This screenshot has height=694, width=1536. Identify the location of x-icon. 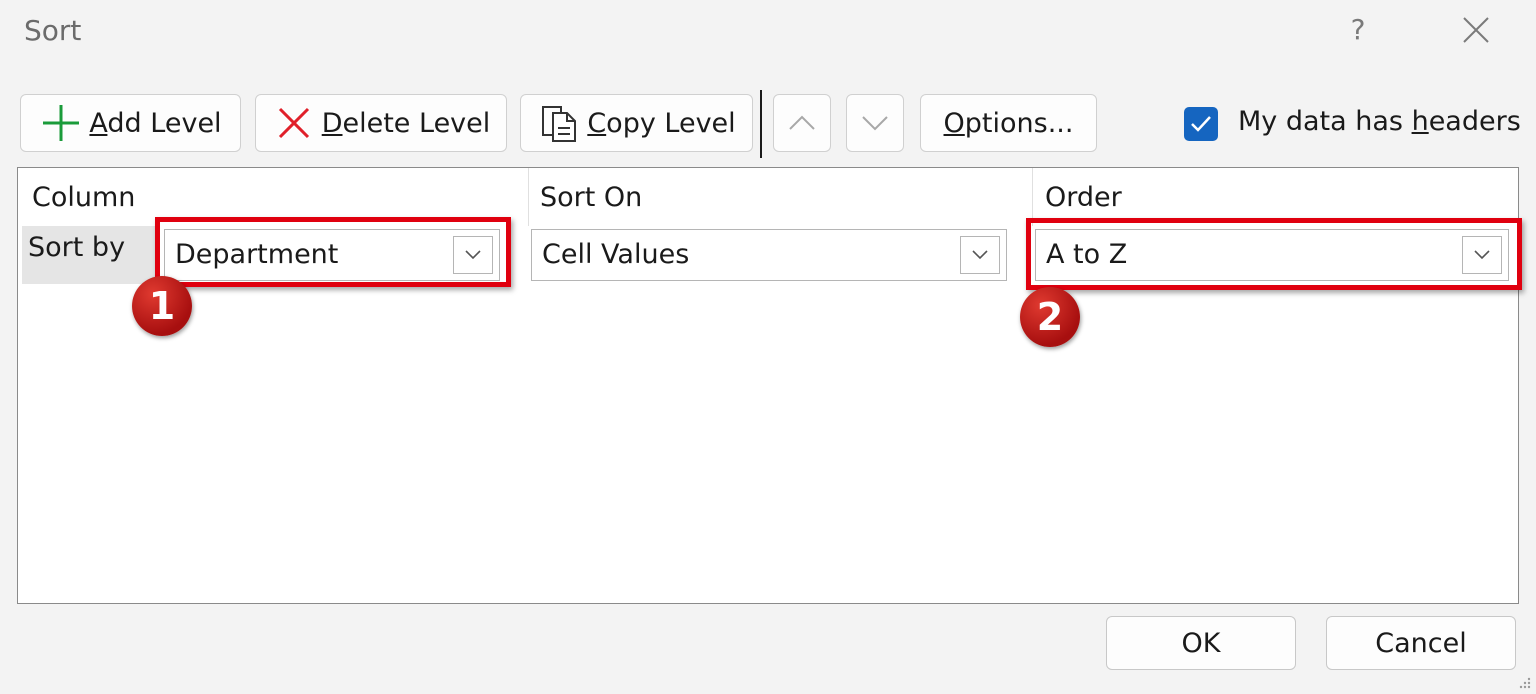
(294, 123).